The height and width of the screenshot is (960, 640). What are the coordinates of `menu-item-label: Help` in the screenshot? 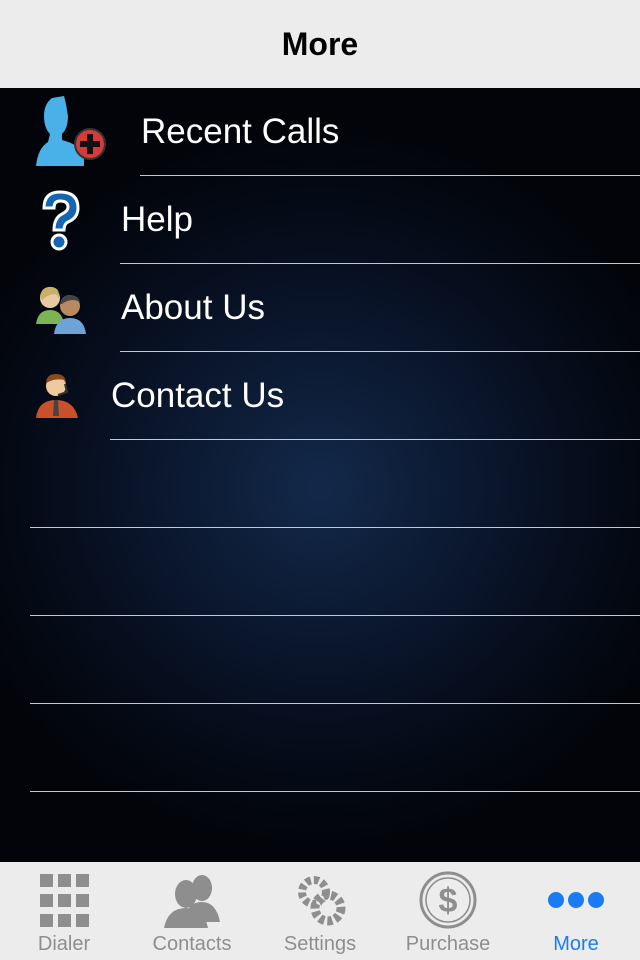 It's located at (157, 219).